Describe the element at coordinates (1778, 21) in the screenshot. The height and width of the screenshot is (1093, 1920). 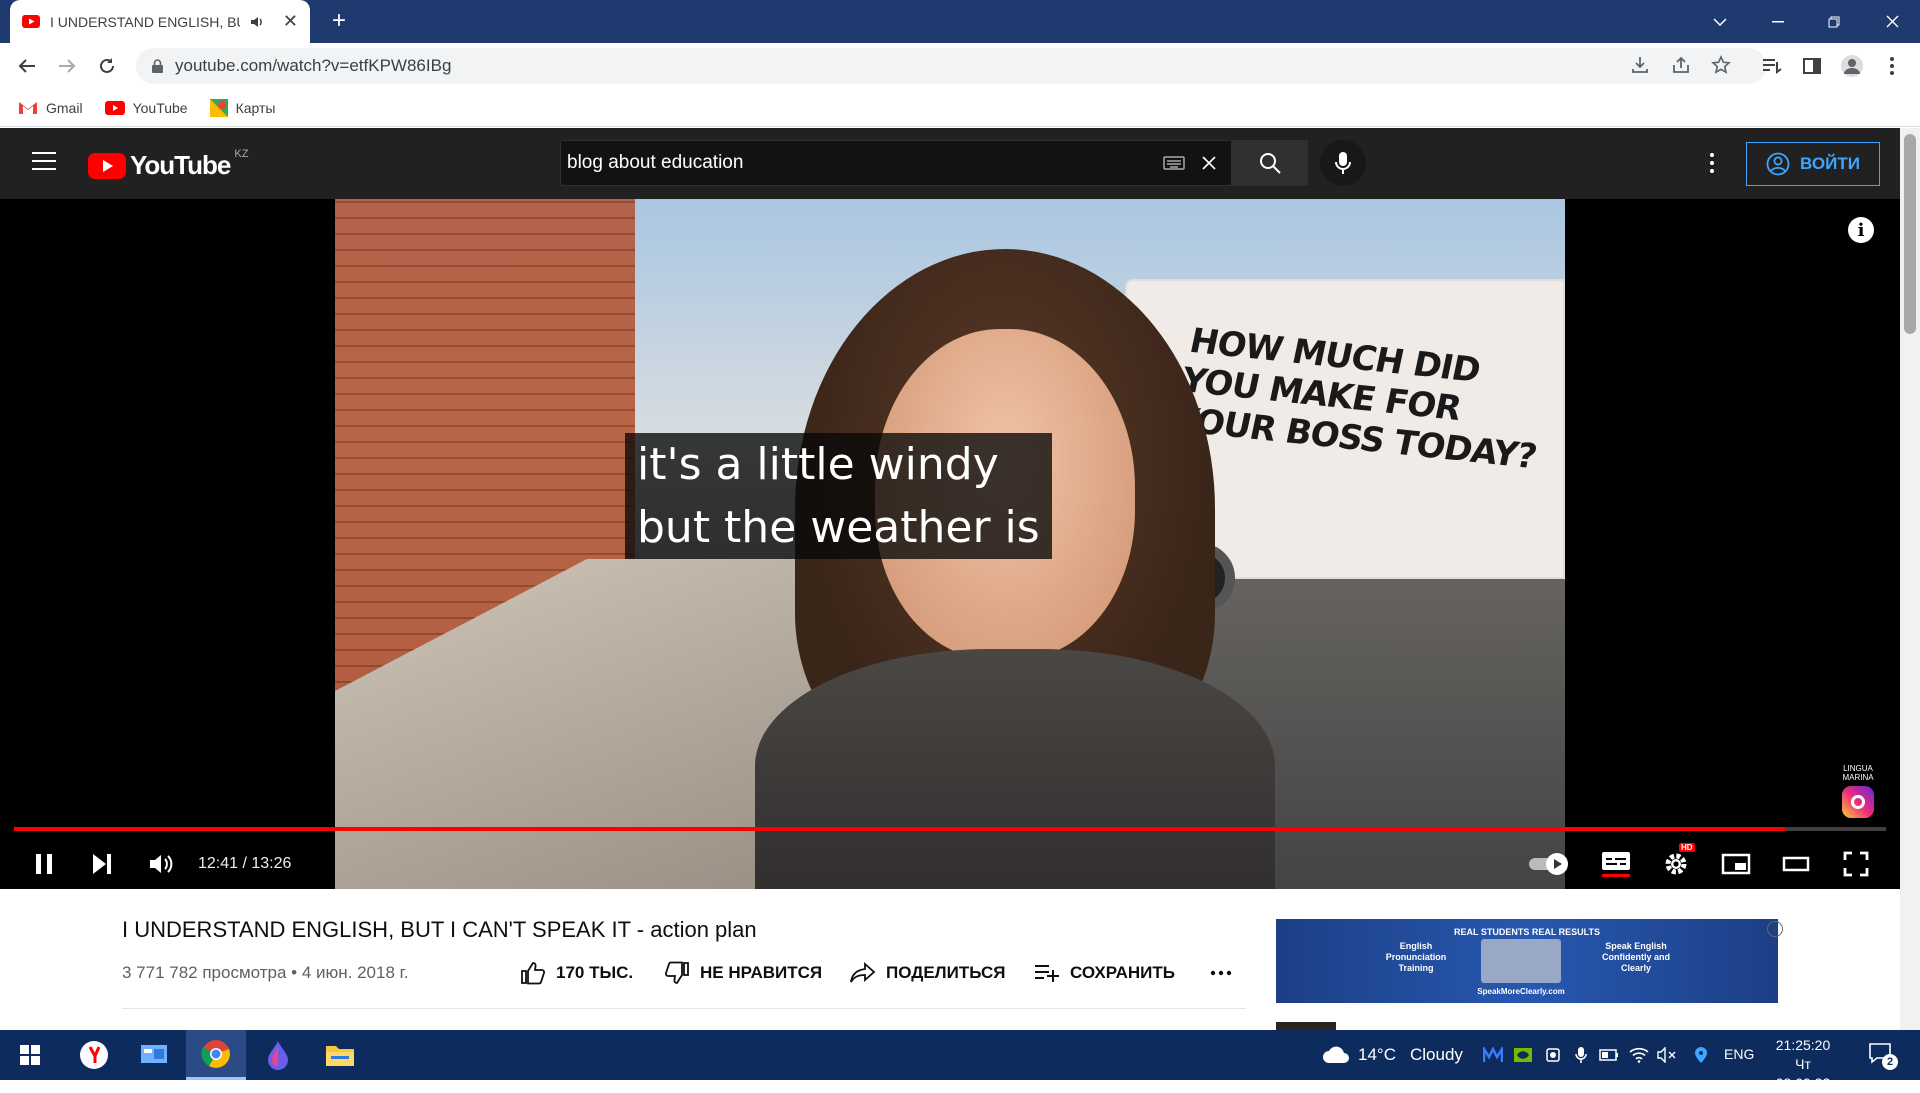
I see `minimize-button` at that location.